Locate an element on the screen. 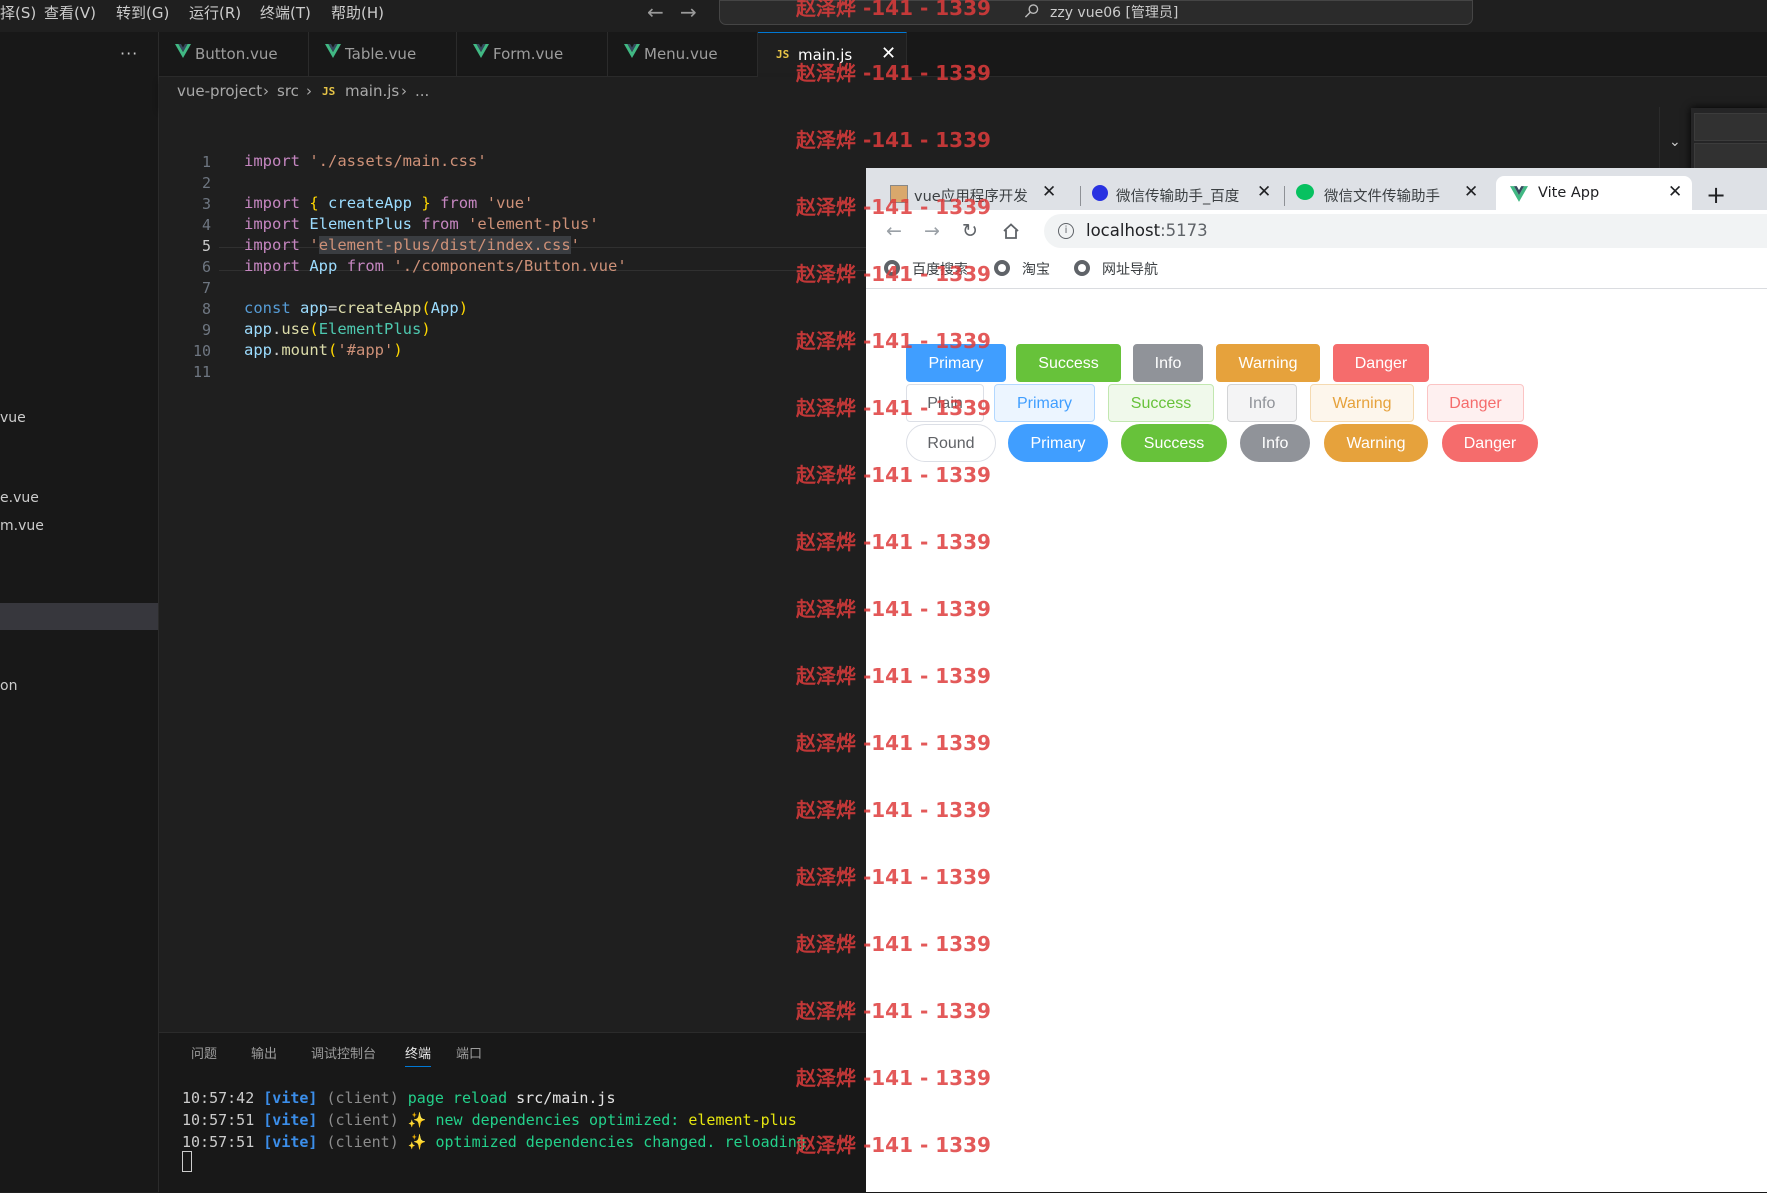 Image resolution: width=1767 pixels, height=1193 pixels. round-button: Round is located at coordinates (951, 443).